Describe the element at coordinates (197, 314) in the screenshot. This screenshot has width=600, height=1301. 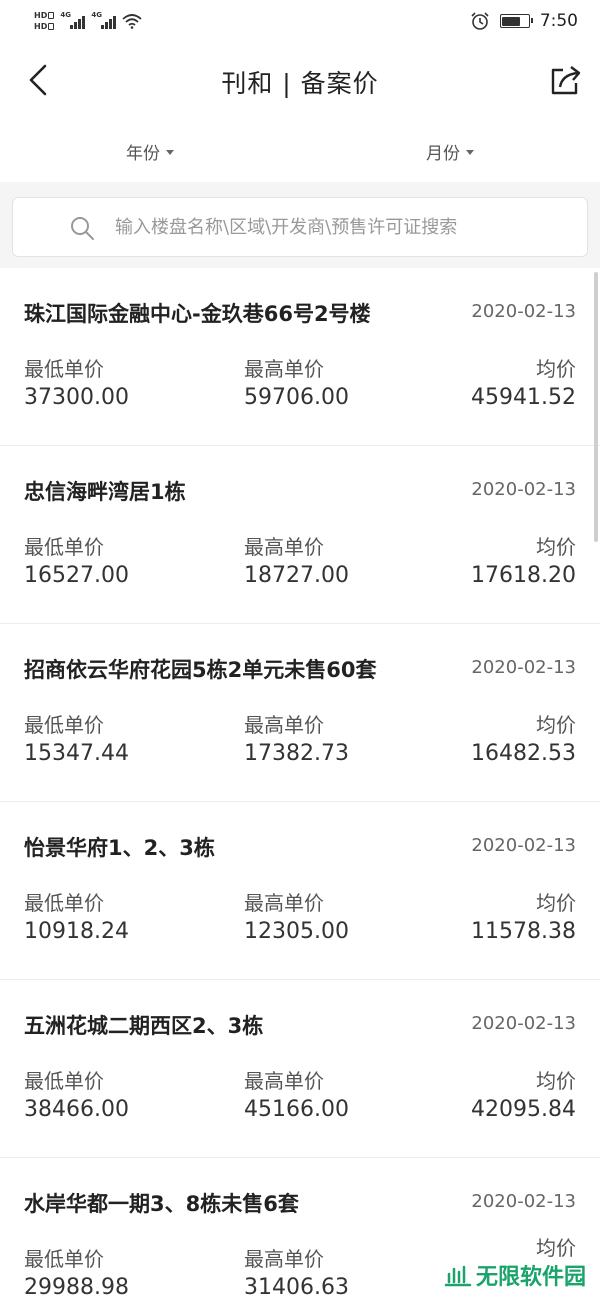
I see `project-name: 珠江国际金融中心-金玖巷66号2号楼` at that location.